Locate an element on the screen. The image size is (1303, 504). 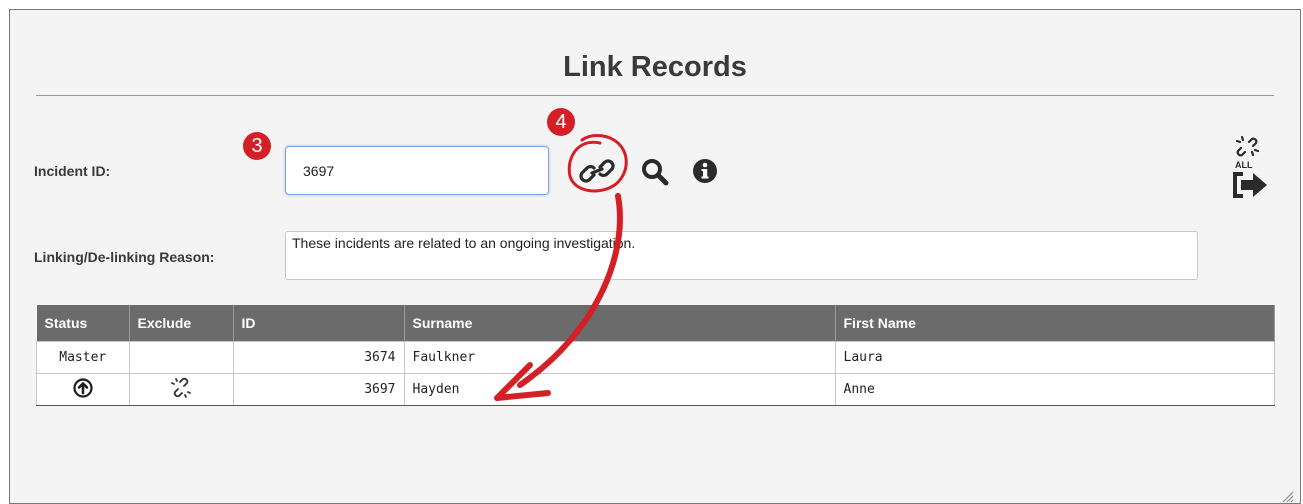
row-id: 3697 is located at coordinates (318, 389).